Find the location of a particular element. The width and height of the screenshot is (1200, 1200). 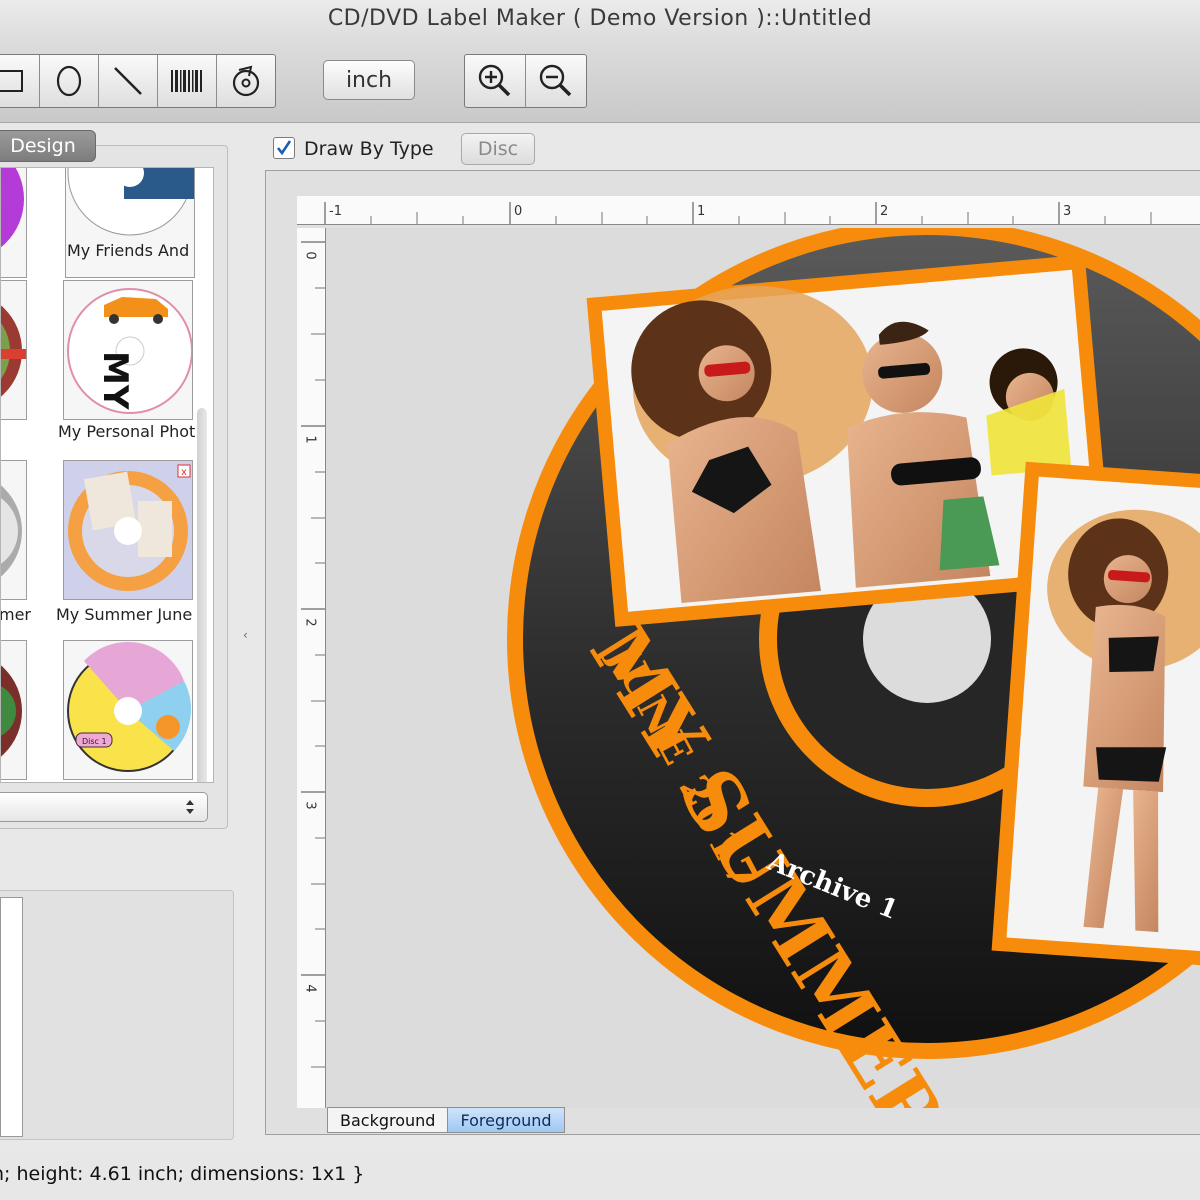

properties-list is located at coordinates (11, 1017).